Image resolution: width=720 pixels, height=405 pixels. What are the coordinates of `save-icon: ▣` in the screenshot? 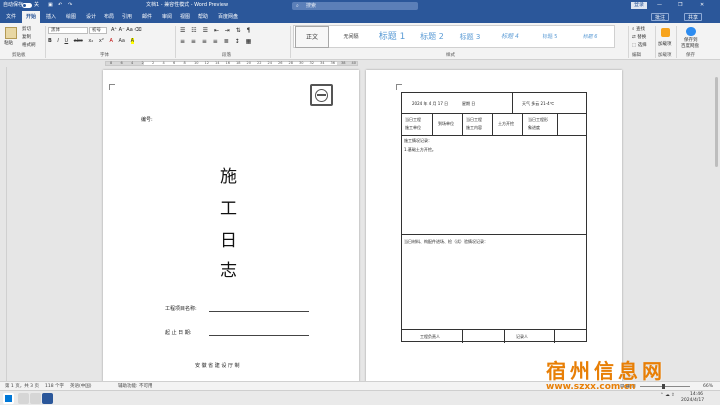 It's located at (50, 5).